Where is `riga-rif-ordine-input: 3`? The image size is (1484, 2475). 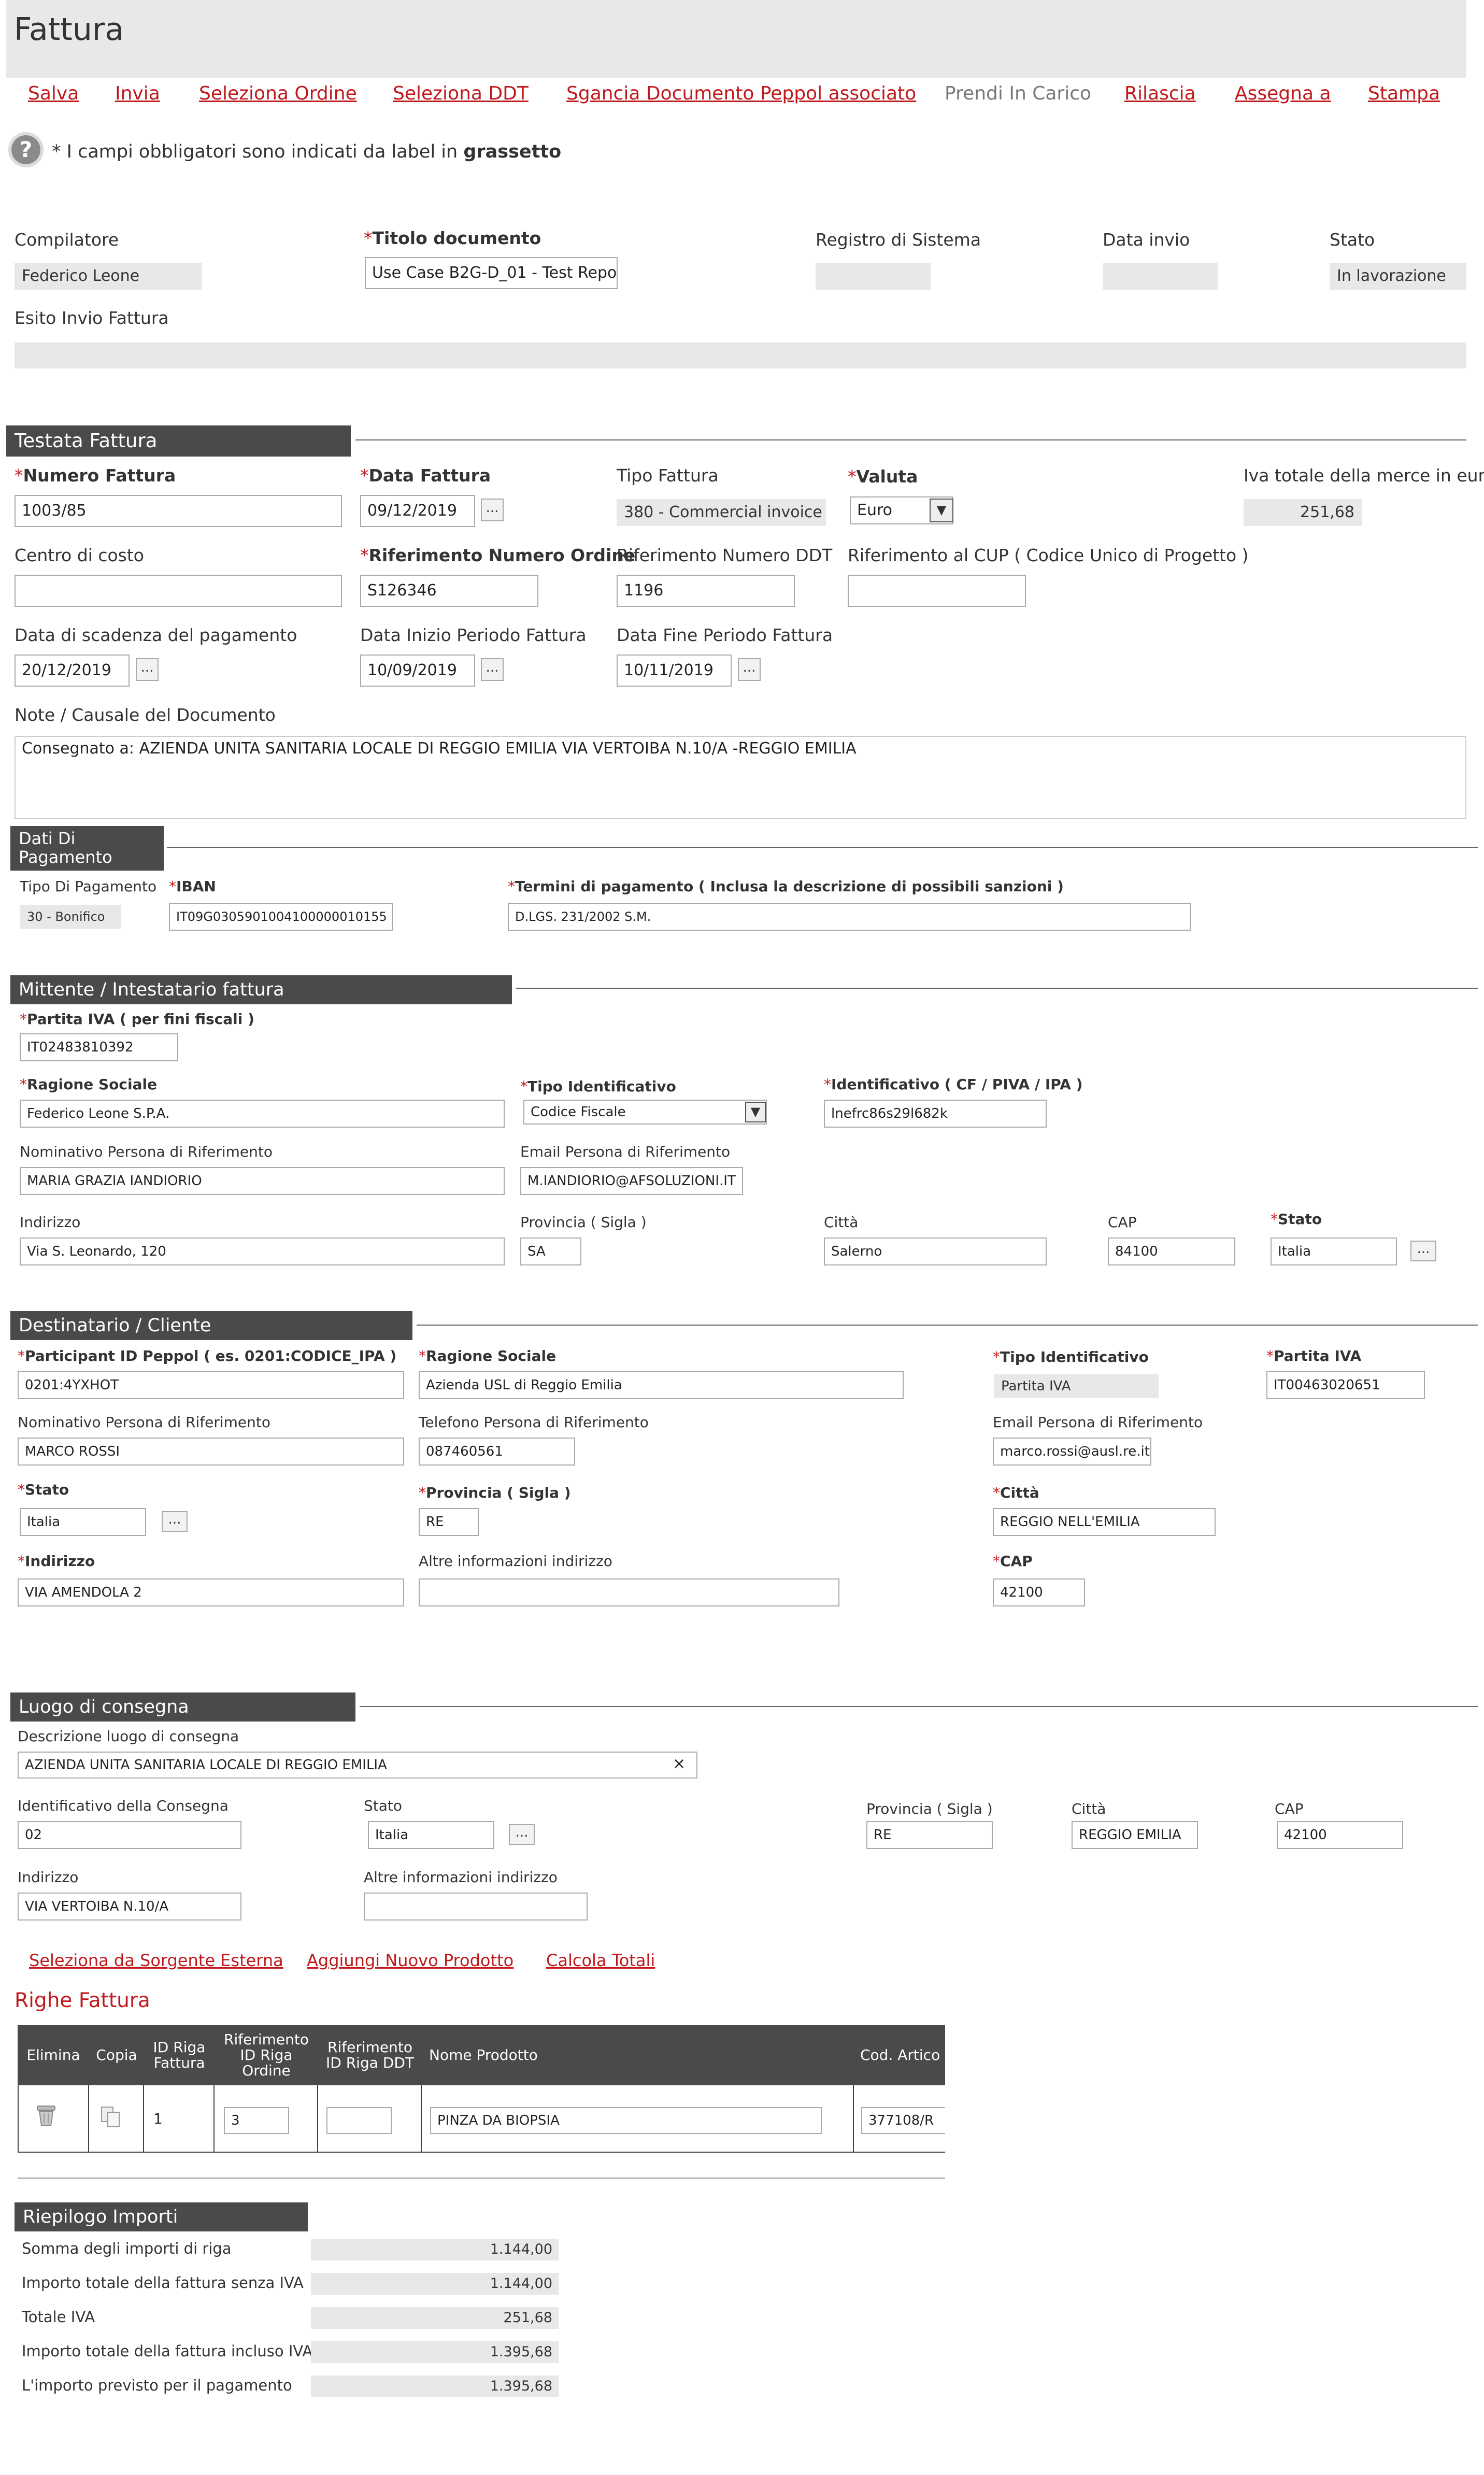 riga-rif-ordine-input: 3 is located at coordinates (257, 2120).